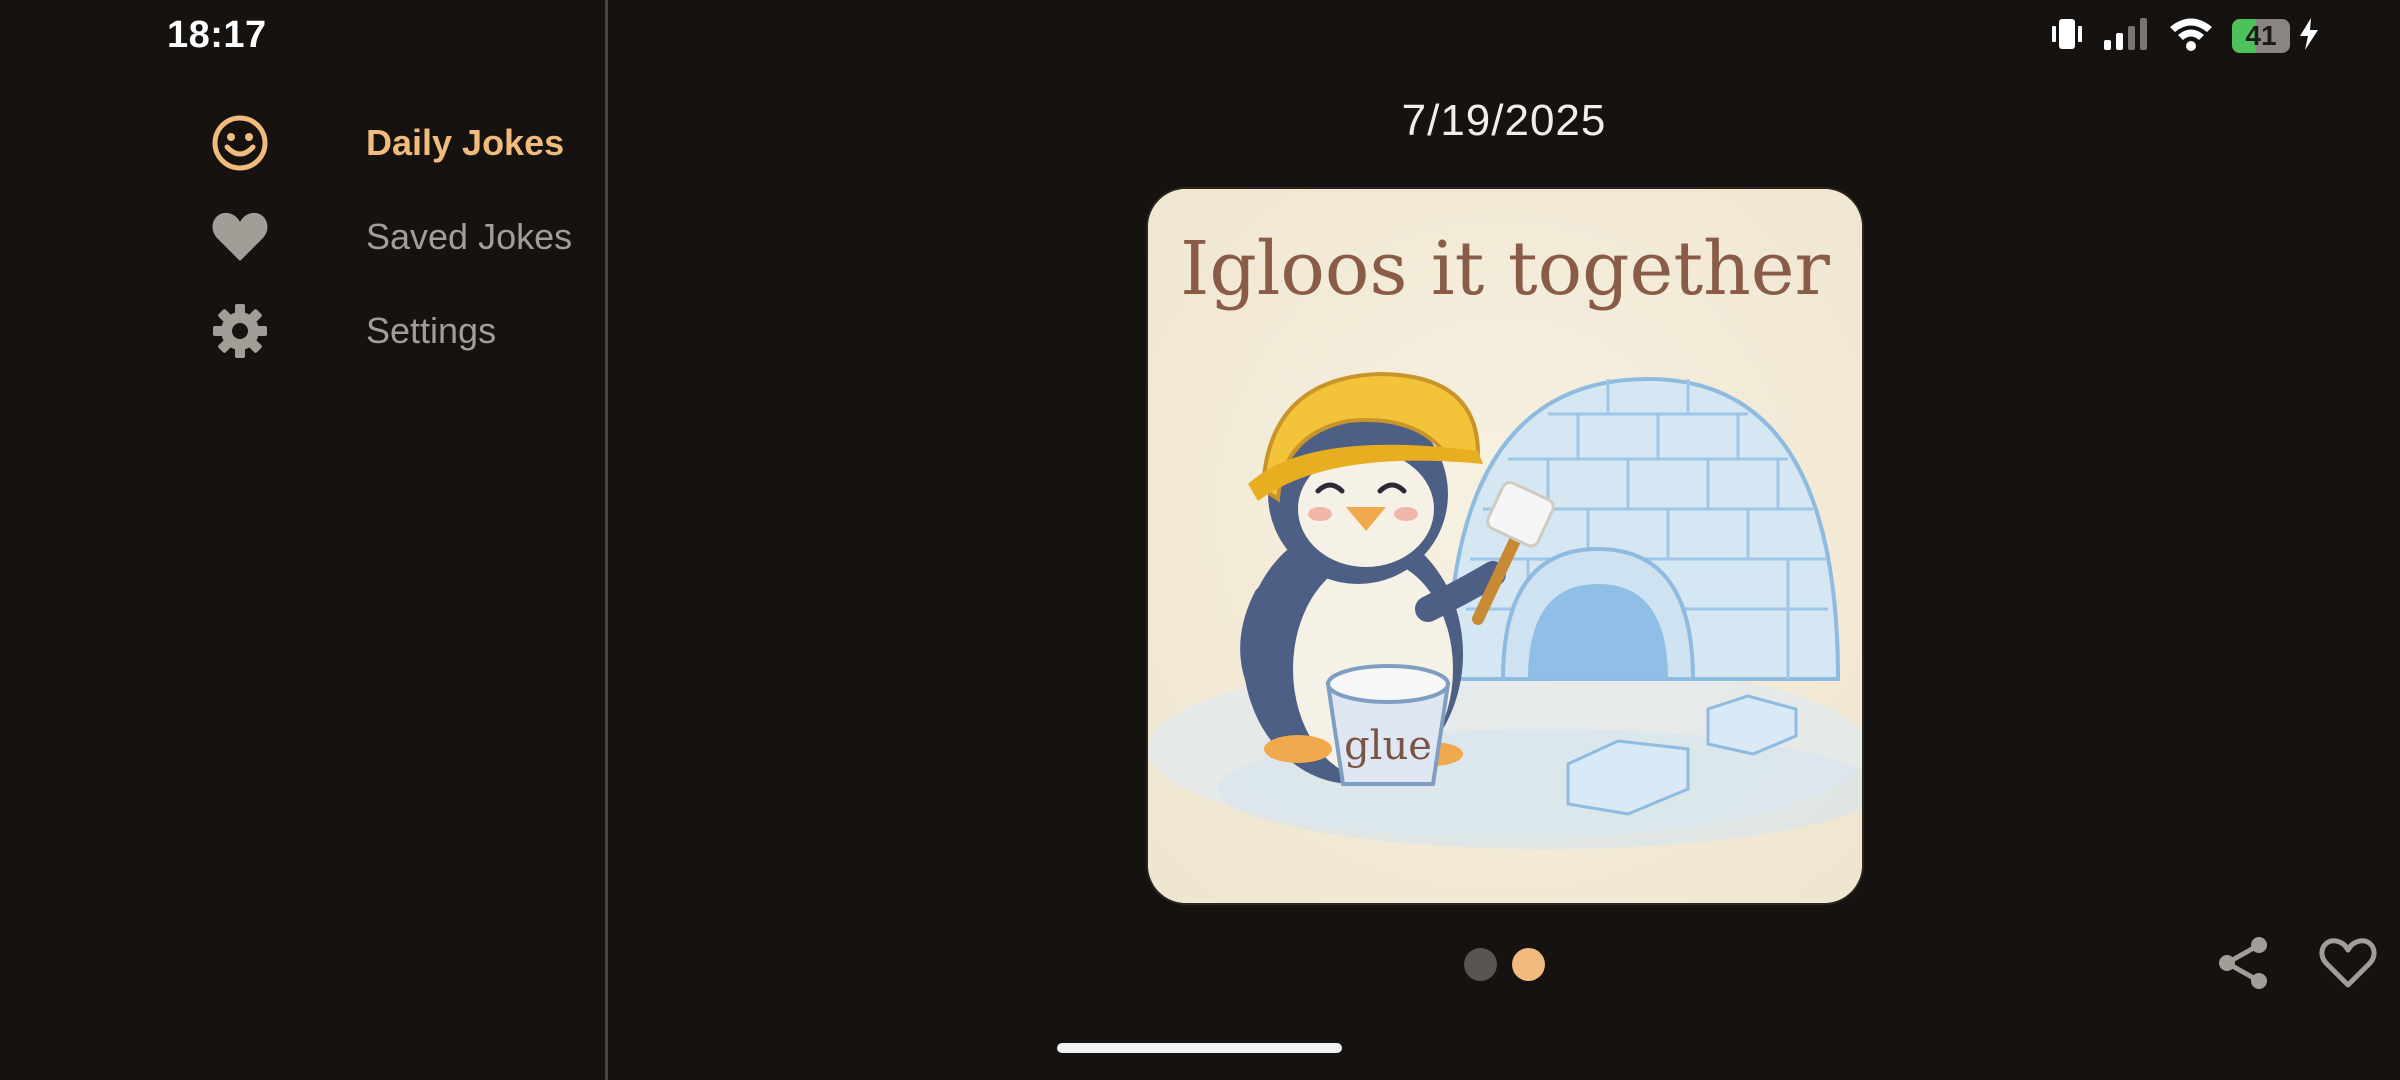 This screenshot has width=2400, height=1080. What do you see at coordinates (1388, 746) in the screenshot?
I see `bucket-label: glue` at bounding box center [1388, 746].